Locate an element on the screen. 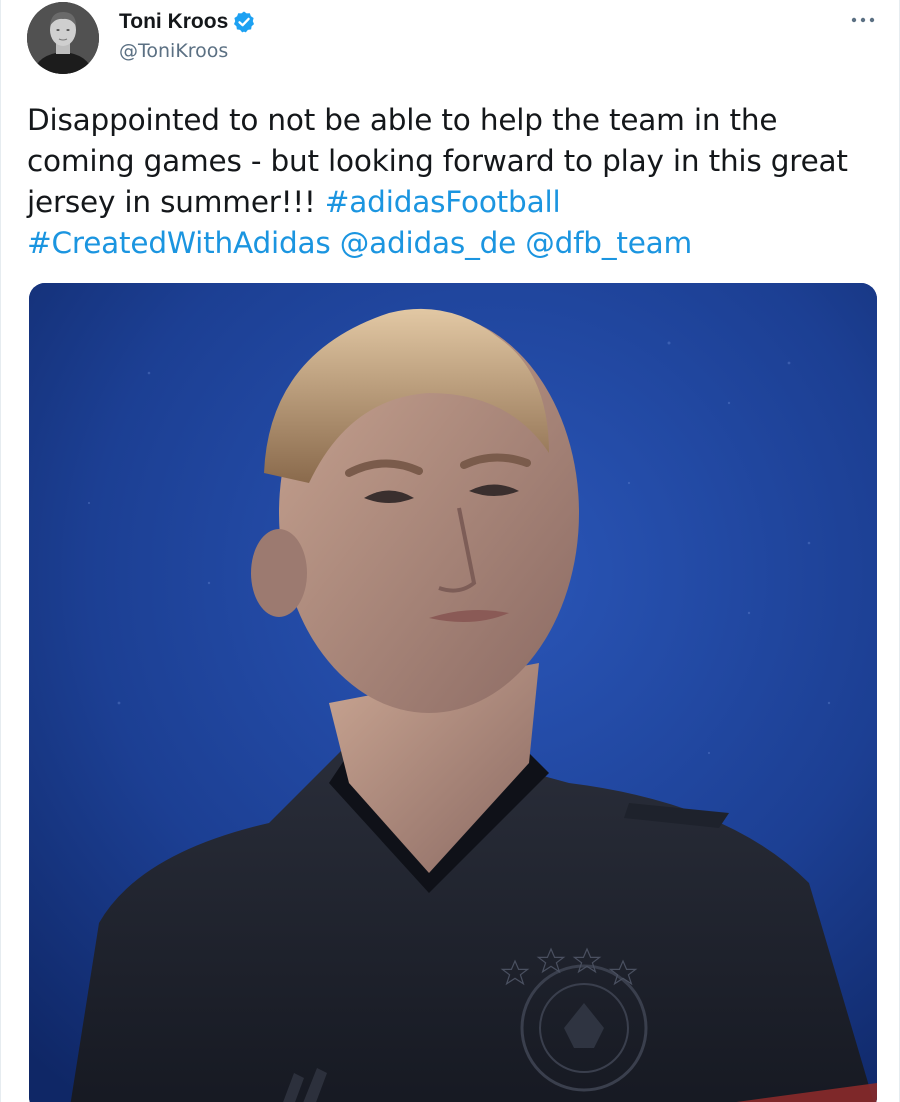 This screenshot has width=900, height=1102. author-handle: @ToniKroos is located at coordinates (187, 51).